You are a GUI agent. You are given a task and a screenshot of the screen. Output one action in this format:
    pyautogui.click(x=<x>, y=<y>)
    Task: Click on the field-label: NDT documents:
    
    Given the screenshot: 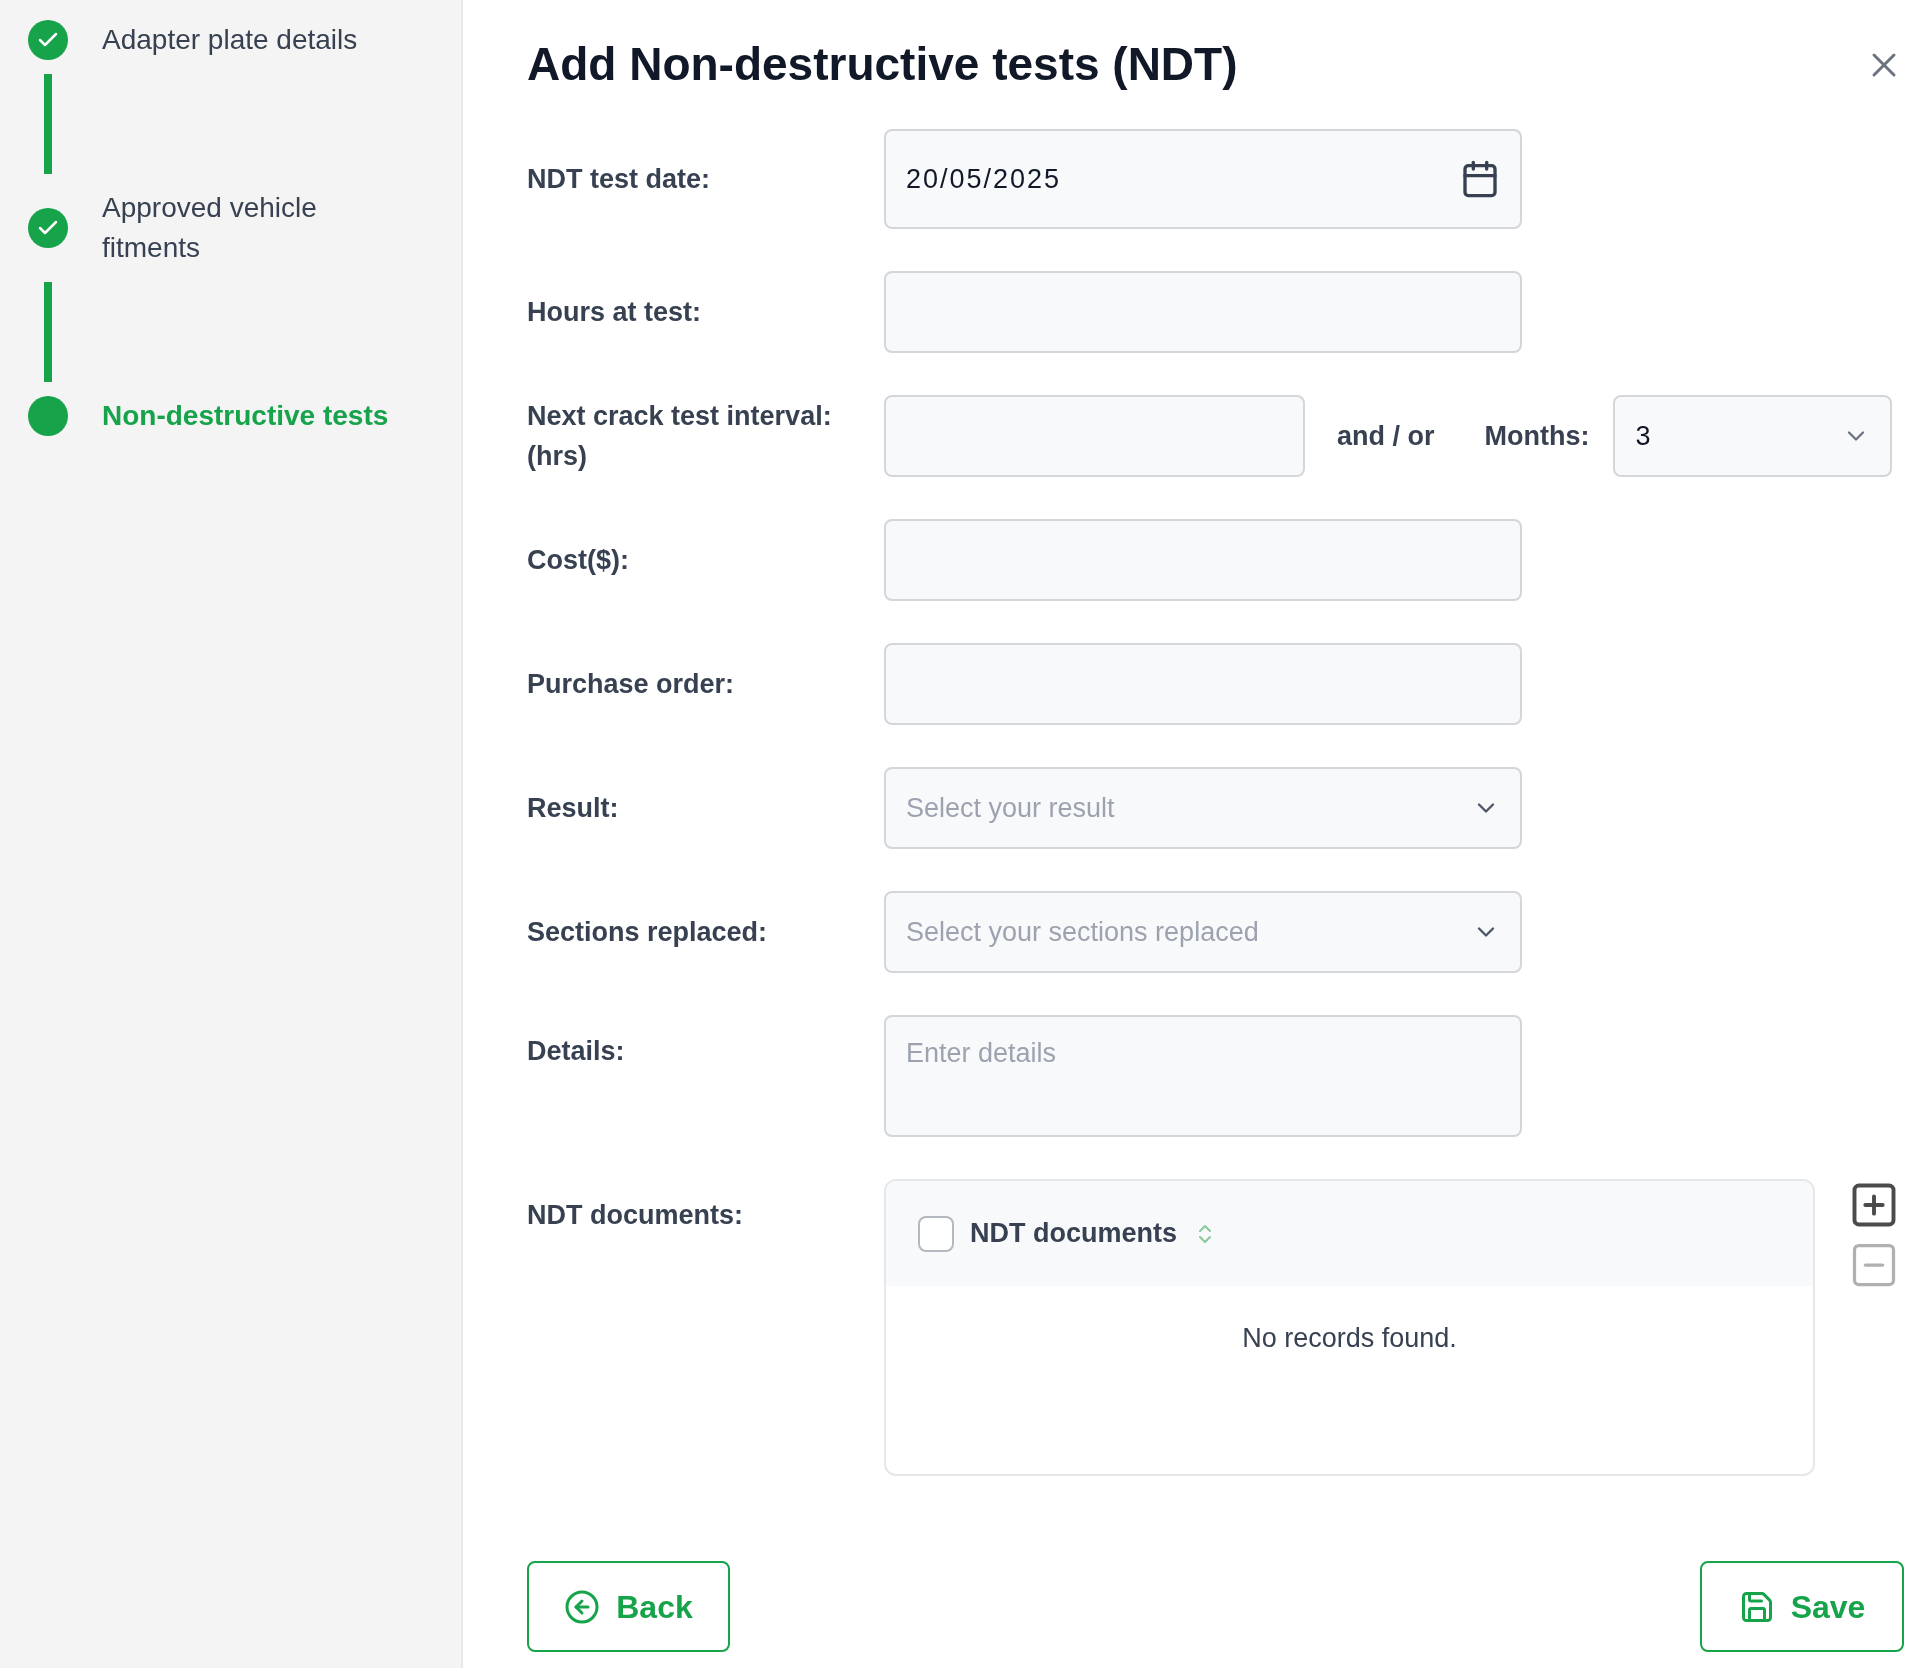 What is the action you would take?
    pyautogui.click(x=635, y=1215)
    